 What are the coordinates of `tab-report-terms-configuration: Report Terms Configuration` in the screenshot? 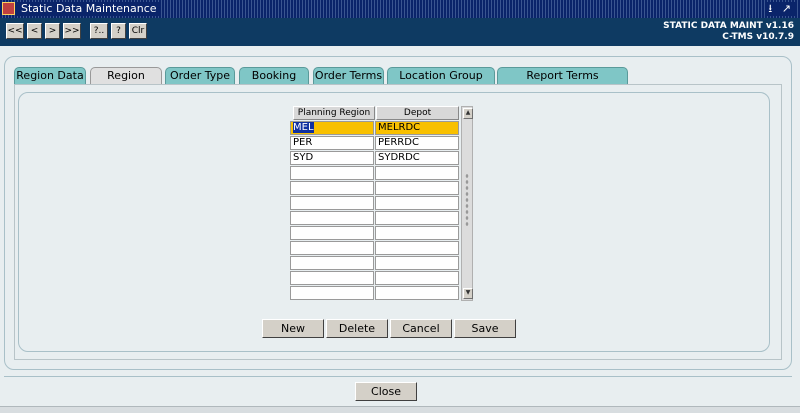 It's located at (562, 82).